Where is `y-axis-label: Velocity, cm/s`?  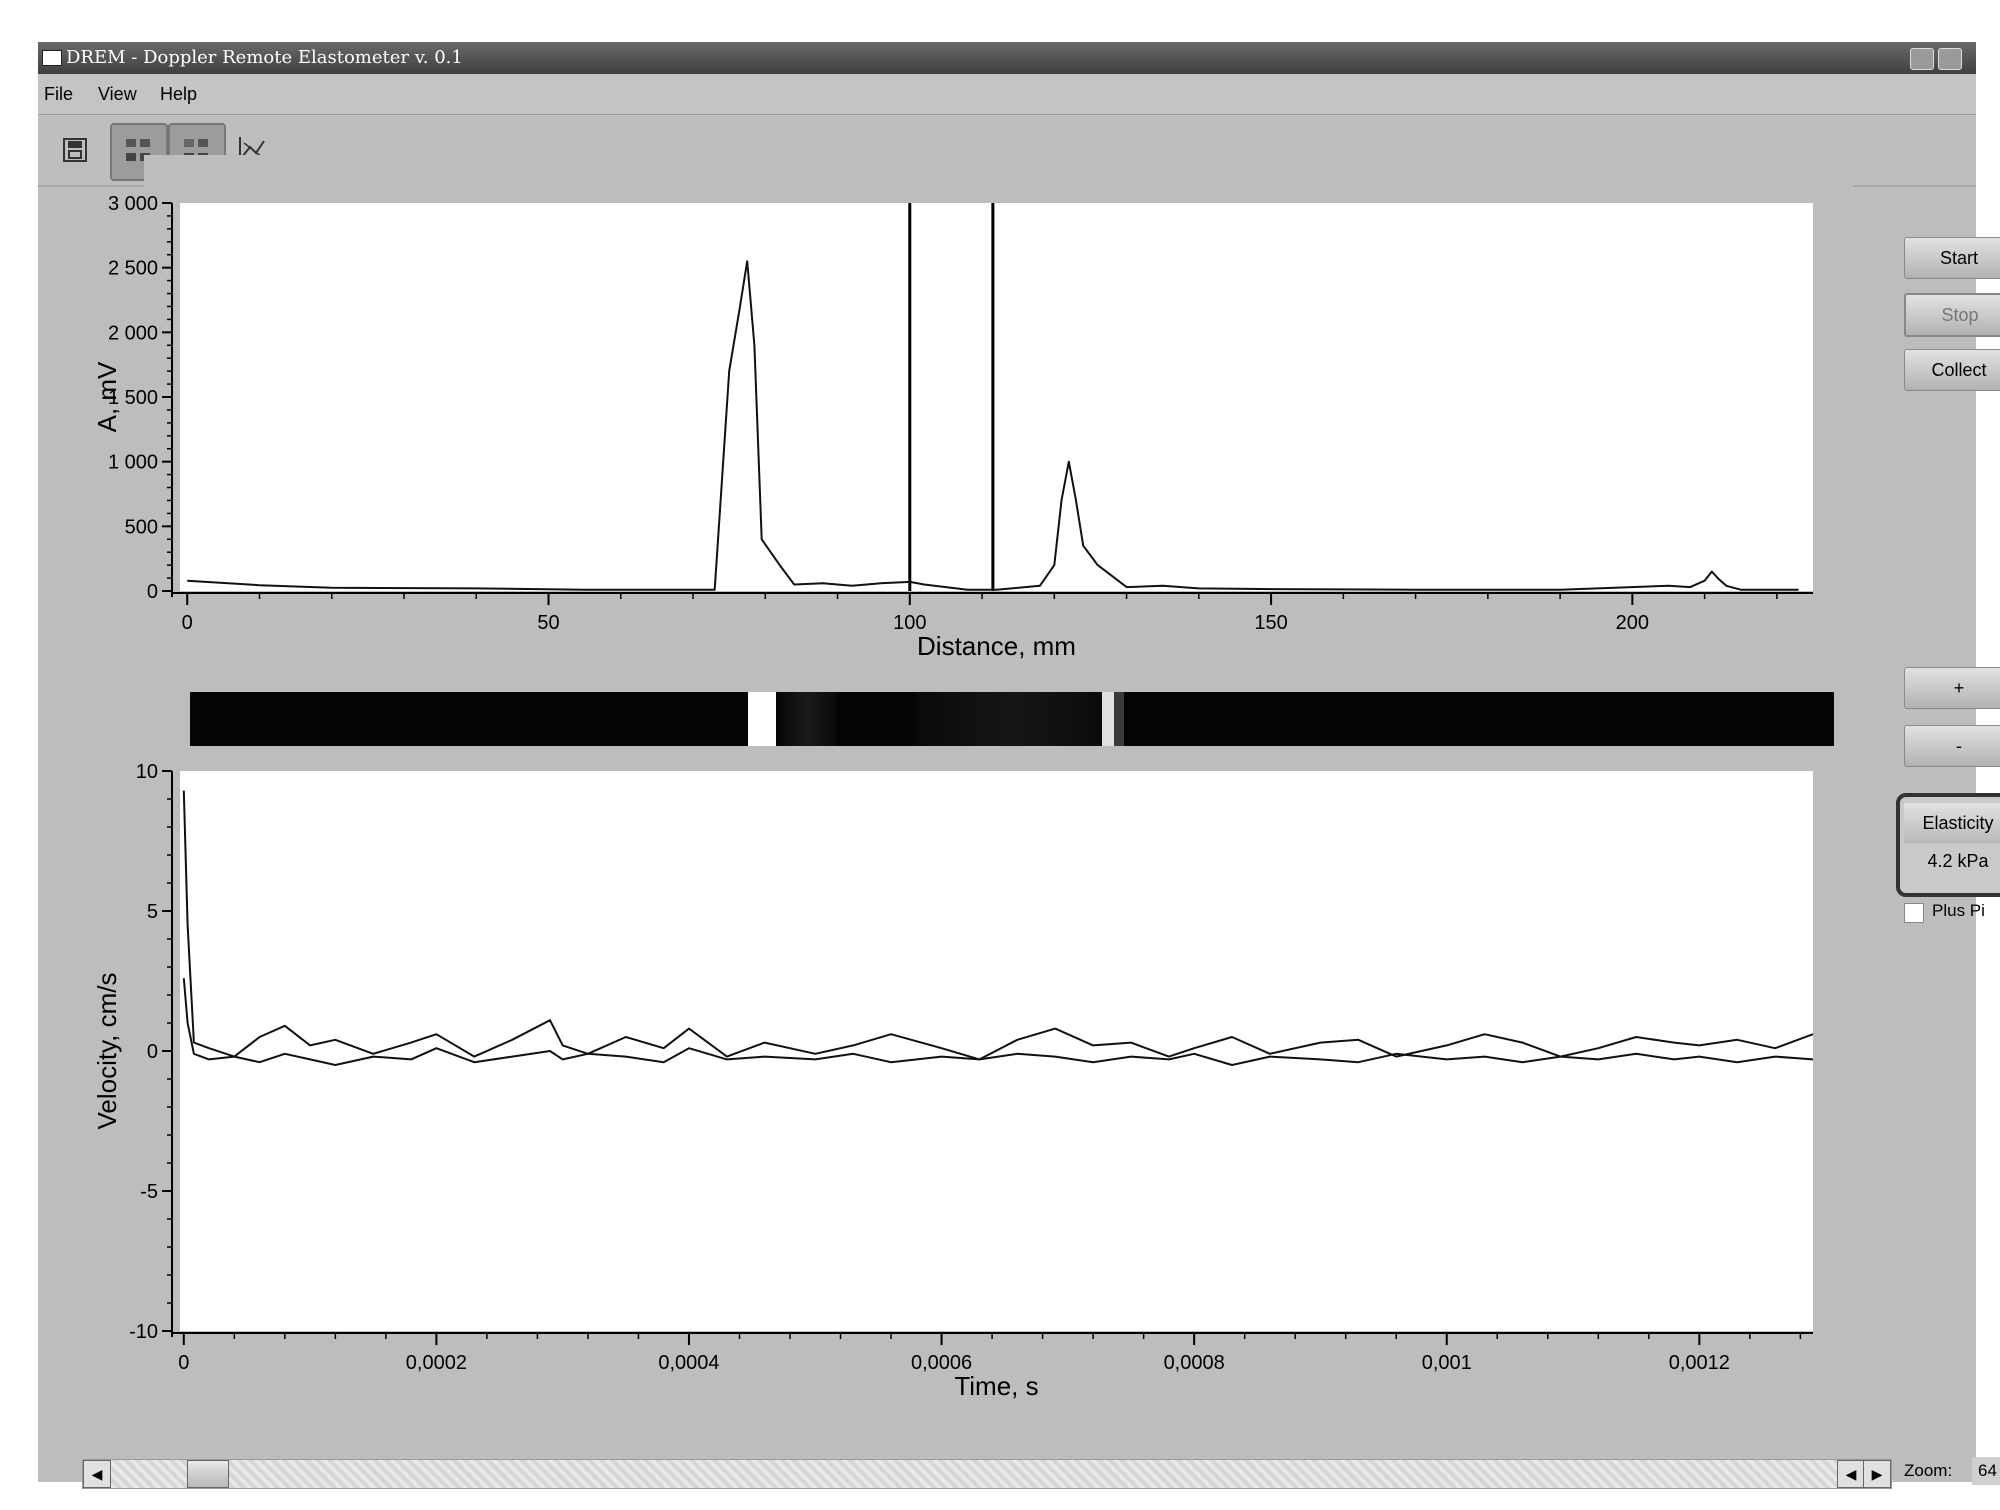
y-axis-label: Velocity, cm/s is located at coordinates (107, 1050).